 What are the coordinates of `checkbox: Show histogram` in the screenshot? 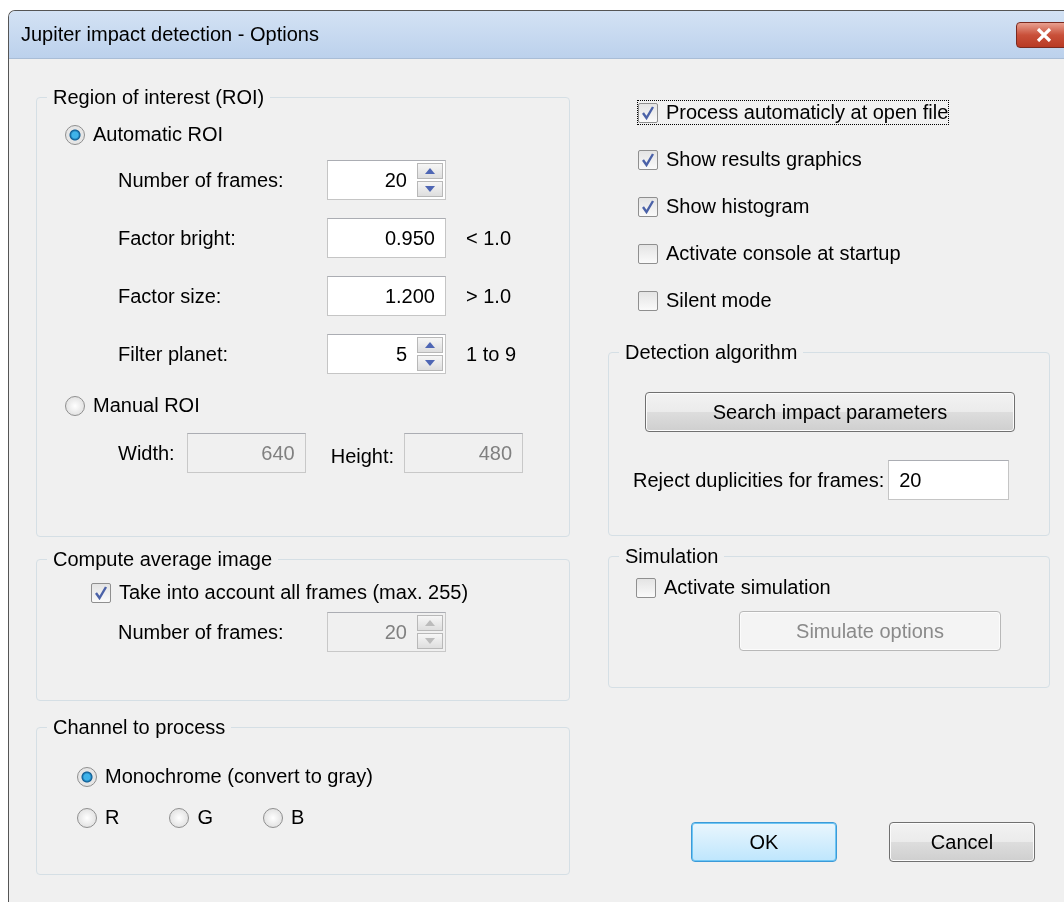 It's located at (724, 206).